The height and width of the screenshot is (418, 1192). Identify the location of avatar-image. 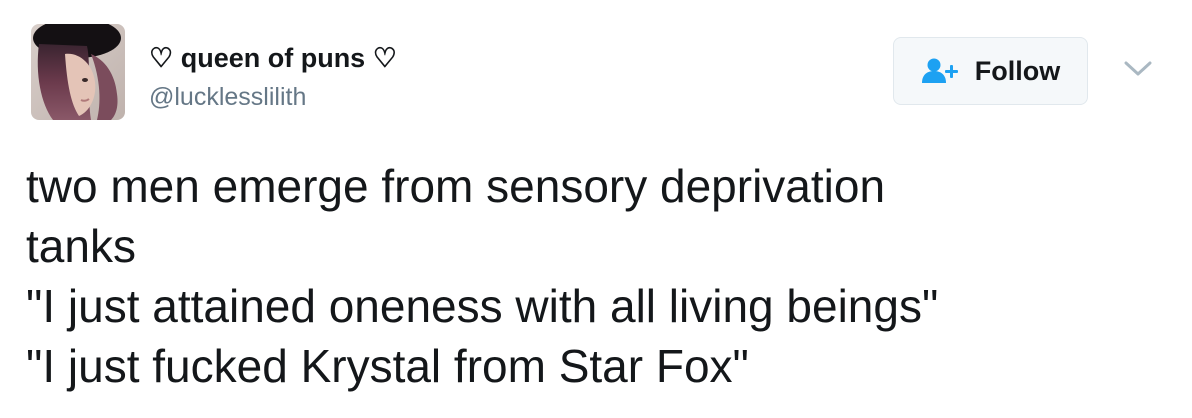
(78, 72).